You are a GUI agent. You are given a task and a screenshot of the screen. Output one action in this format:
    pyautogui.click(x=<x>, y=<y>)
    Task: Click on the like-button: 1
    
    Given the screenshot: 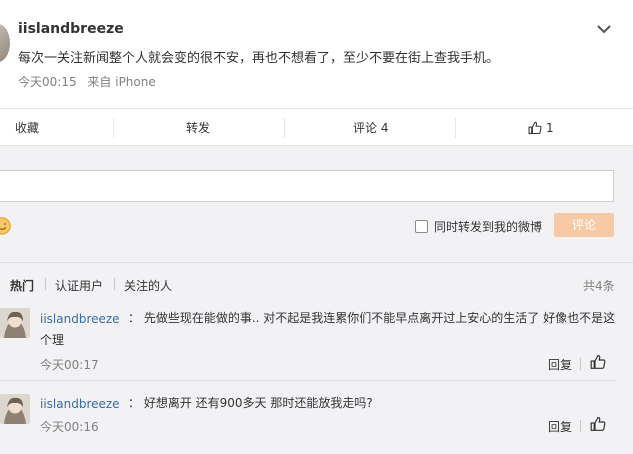 What is the action you would take?
    pyautogui.click(x=541, y=128)
    